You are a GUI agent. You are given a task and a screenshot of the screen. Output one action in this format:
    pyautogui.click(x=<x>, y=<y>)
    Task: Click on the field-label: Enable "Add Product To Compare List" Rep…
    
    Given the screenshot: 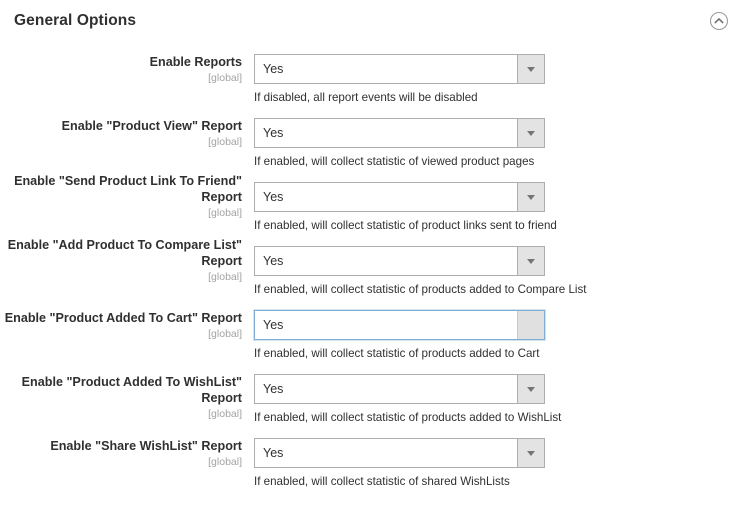 What is the action you would take?
    pyautogui.click(x=121, y=260)
    